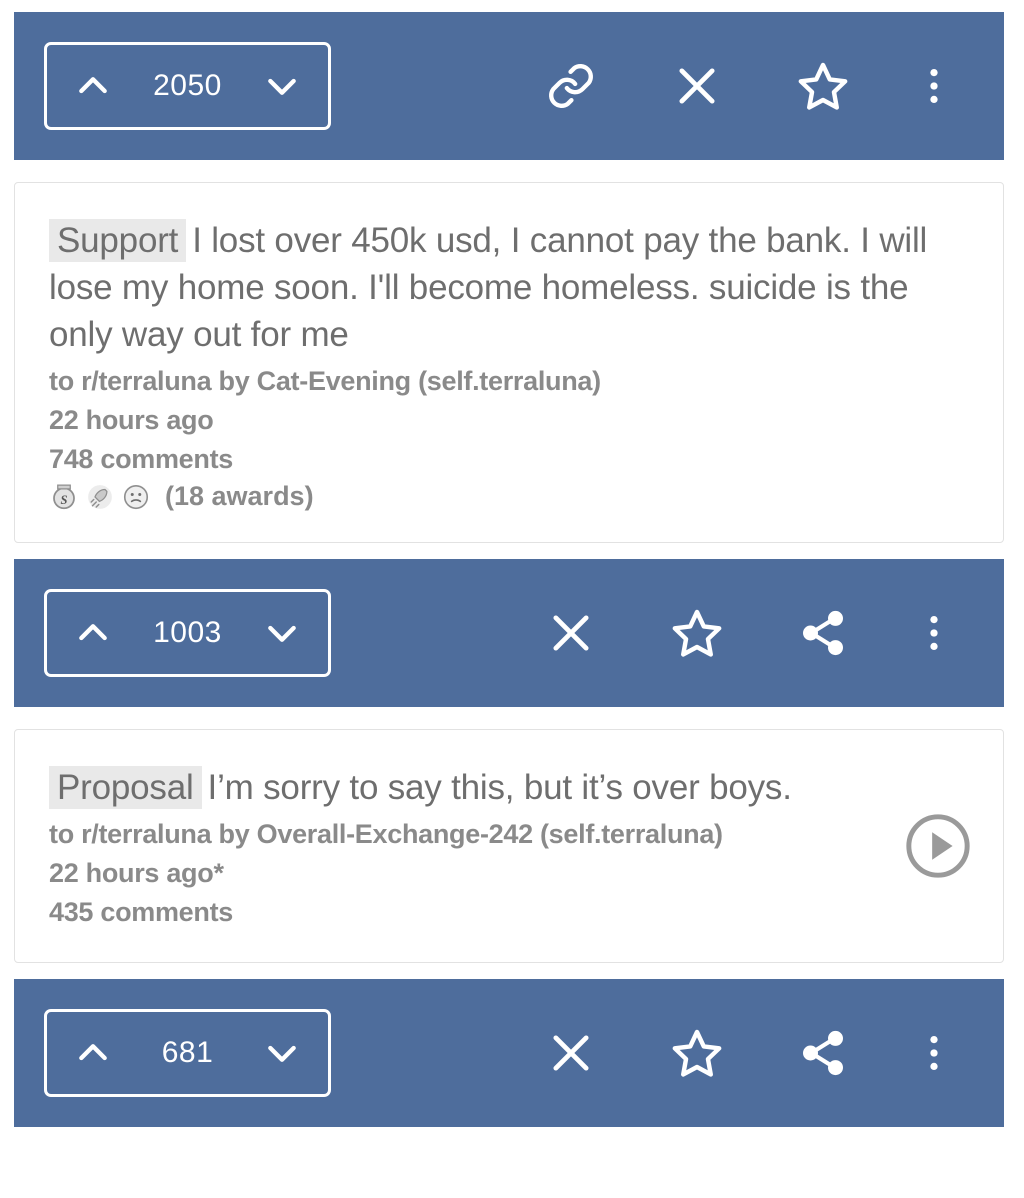 Image resolution: width=1024 pixels, height=1198 pixels. Describe the element at coordinates (118, 240) in the screenshot. I see `post-flair-1: Support` at that location.